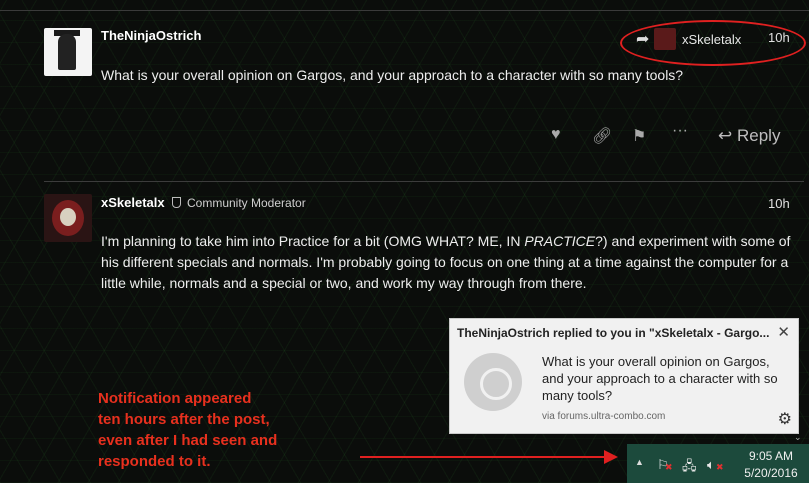  I want to click on clock-date: 5/20/2016, so click(771, 473).